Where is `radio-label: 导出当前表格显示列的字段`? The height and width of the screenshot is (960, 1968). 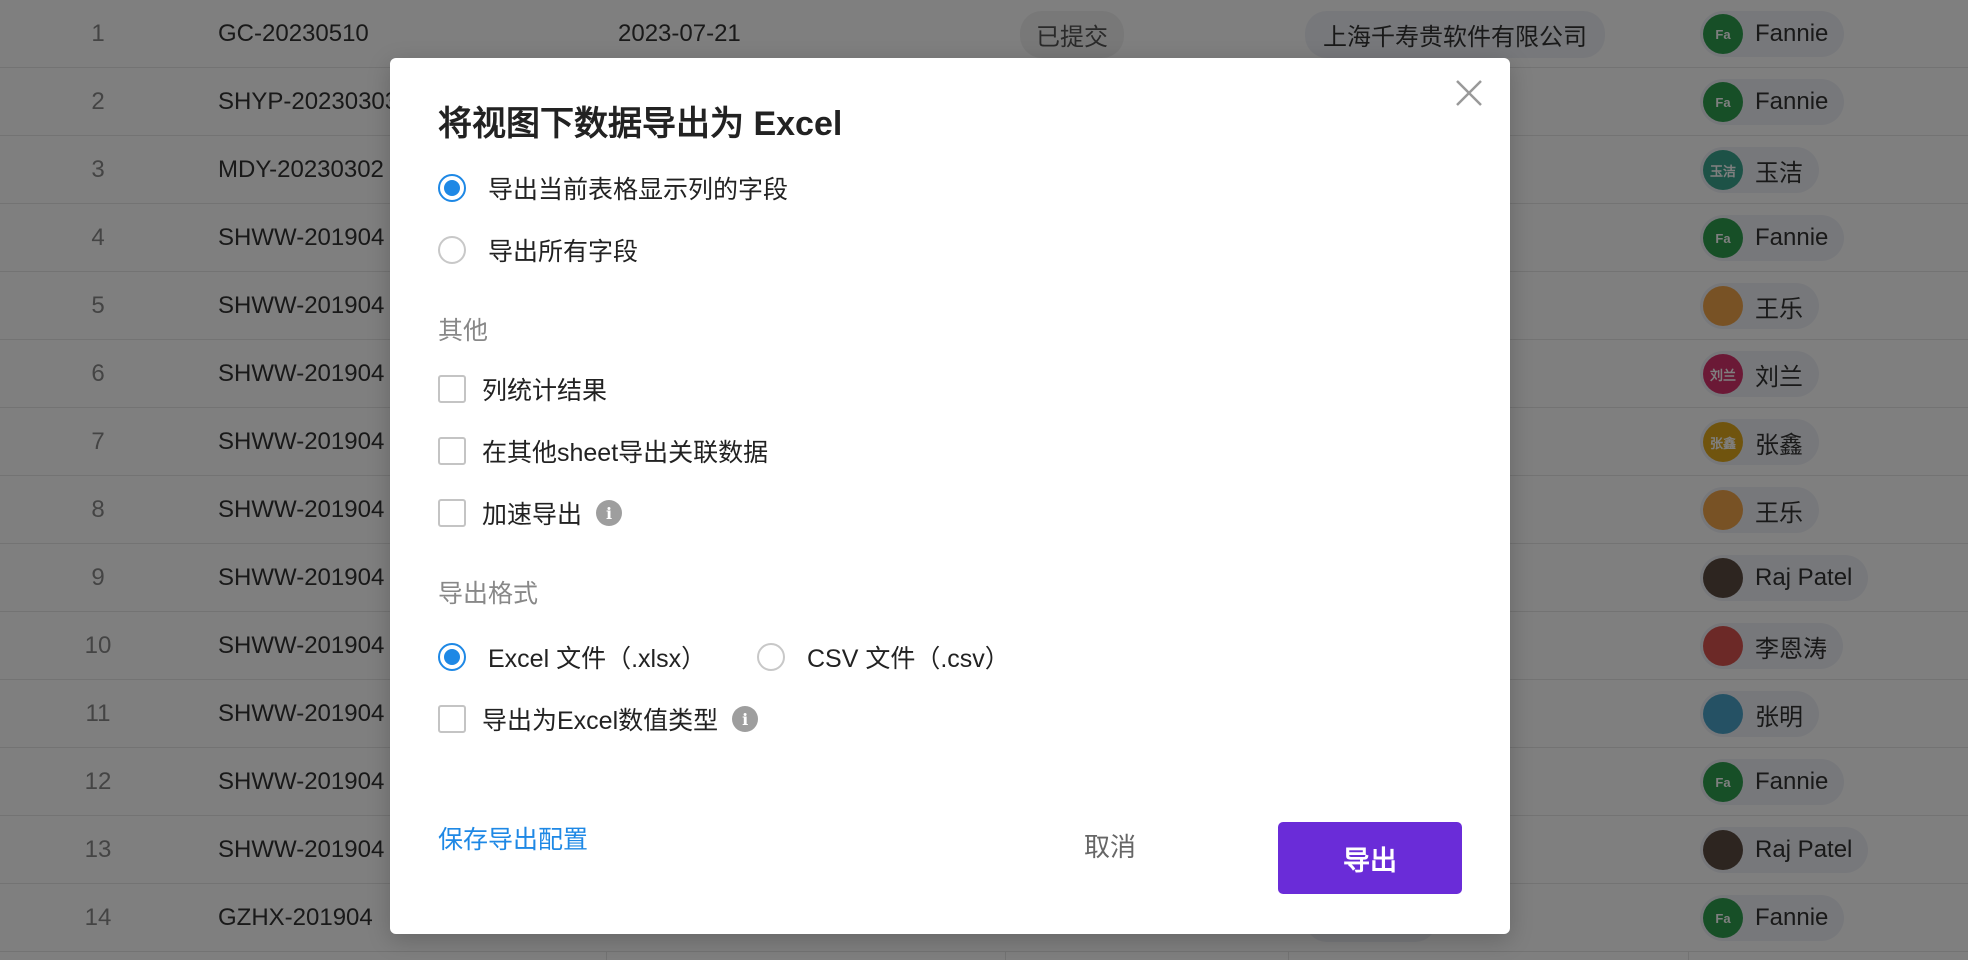 radio-label: 导出当前表格显示列的字段 is located at coordinates (638, 190).